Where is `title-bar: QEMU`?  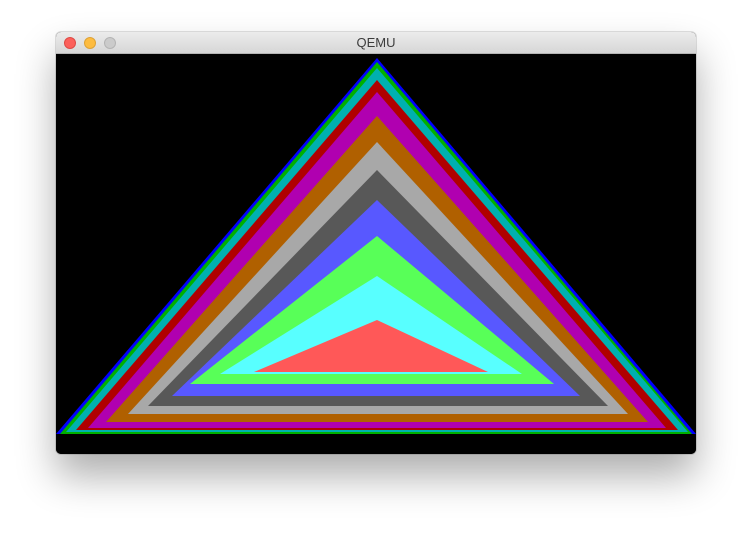 title-bar: QEMU is located at coordinates (376, 43).